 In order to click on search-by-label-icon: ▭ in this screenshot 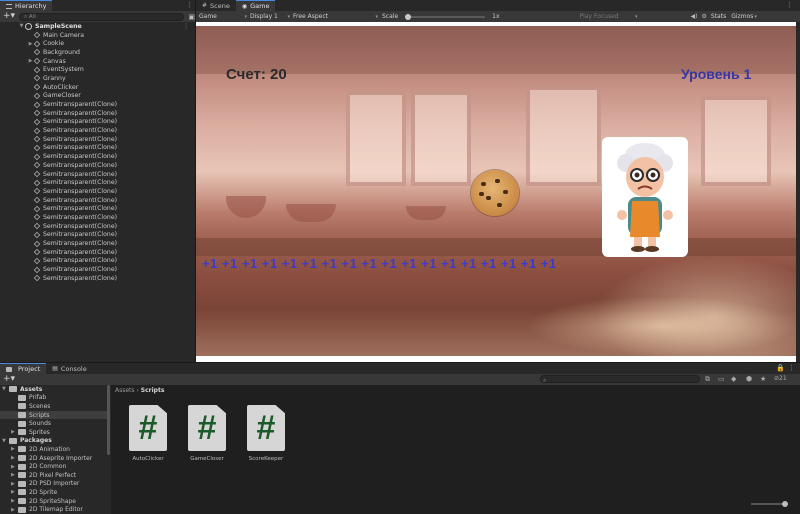, I will do `click(721, 379)`.